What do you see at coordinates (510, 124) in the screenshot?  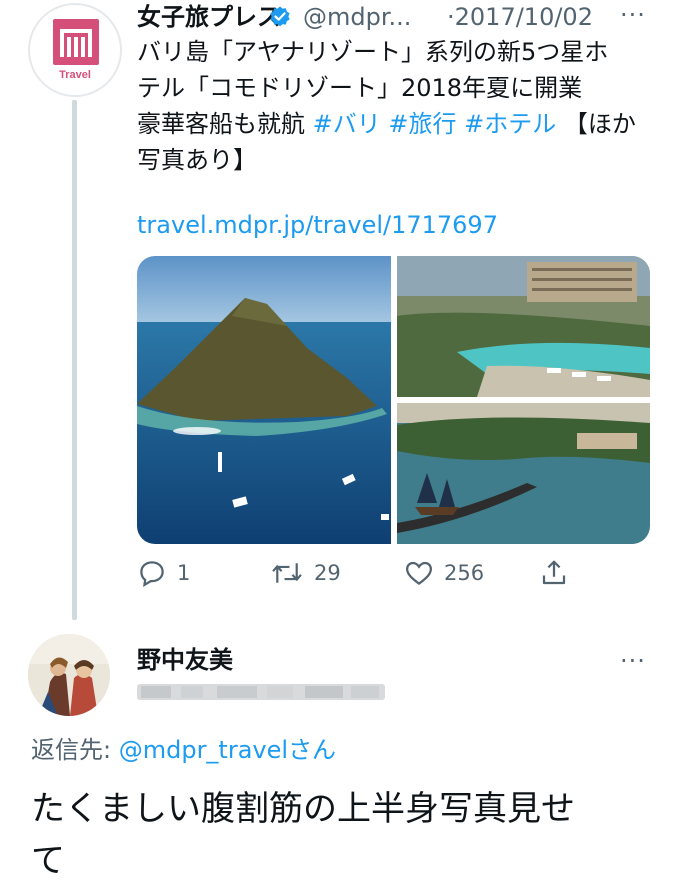 I see `hashtag-link: #ホテル` at bounding box center [510, 124].